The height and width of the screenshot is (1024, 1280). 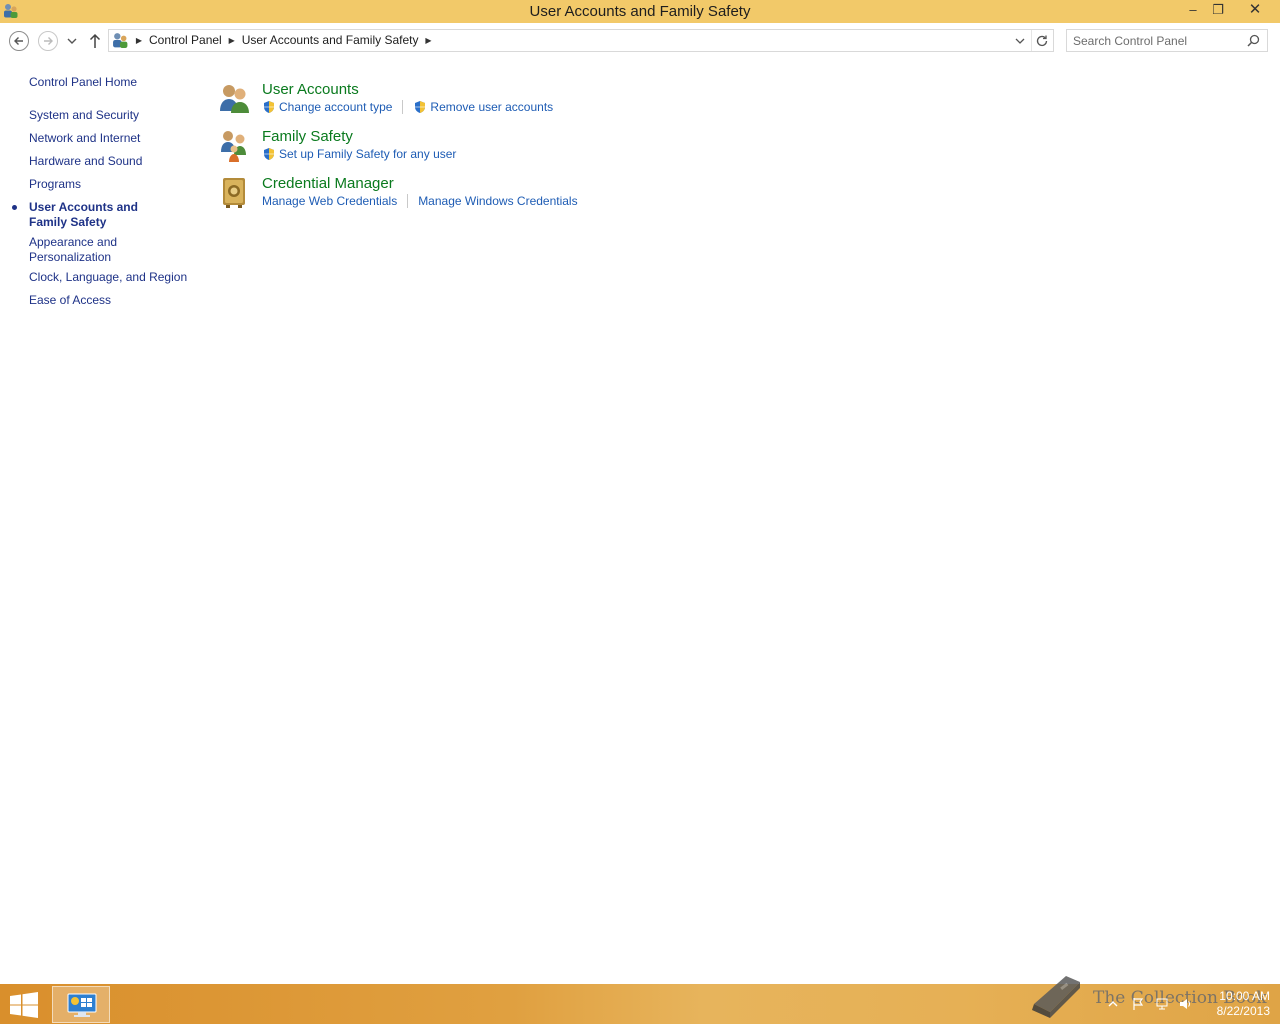 What do you see at coordinates (109, 184) in the screenshot?
I see `sidebar-item-programs: Programs` at bounding box center [109, 184].